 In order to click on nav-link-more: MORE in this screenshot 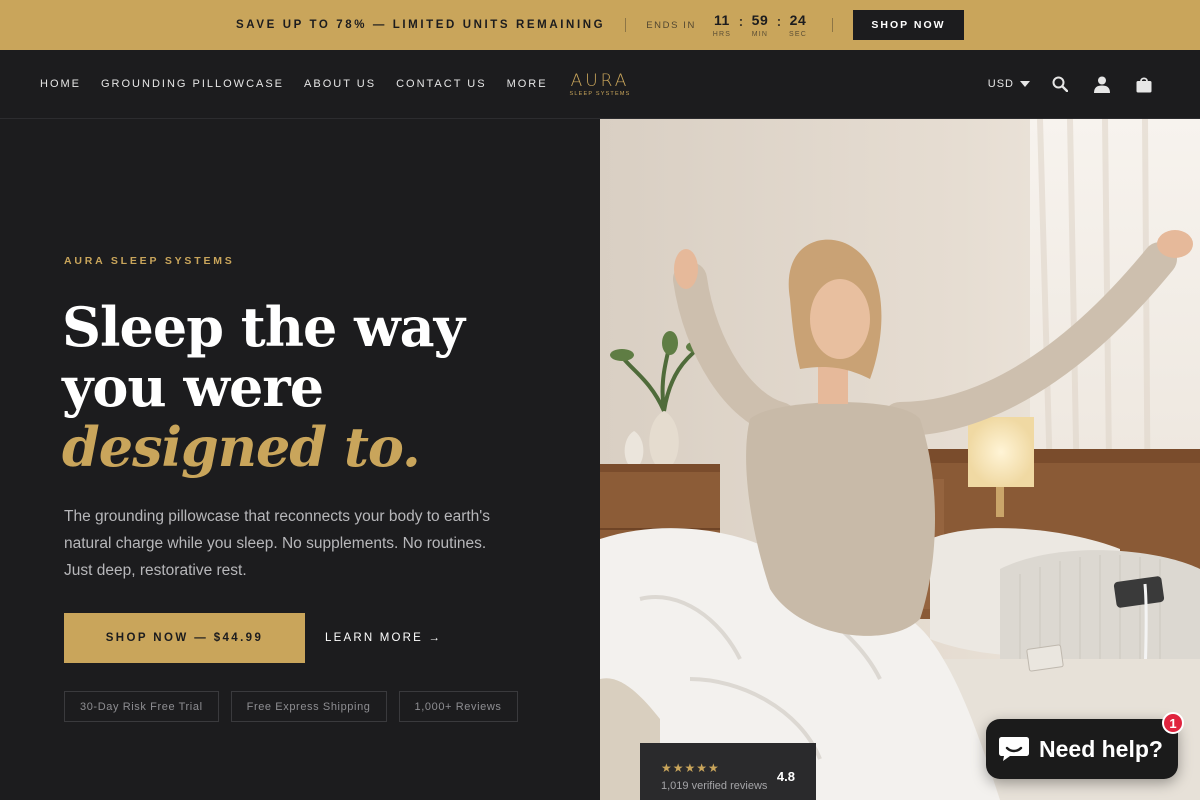, I will do `click(527, 84)`.